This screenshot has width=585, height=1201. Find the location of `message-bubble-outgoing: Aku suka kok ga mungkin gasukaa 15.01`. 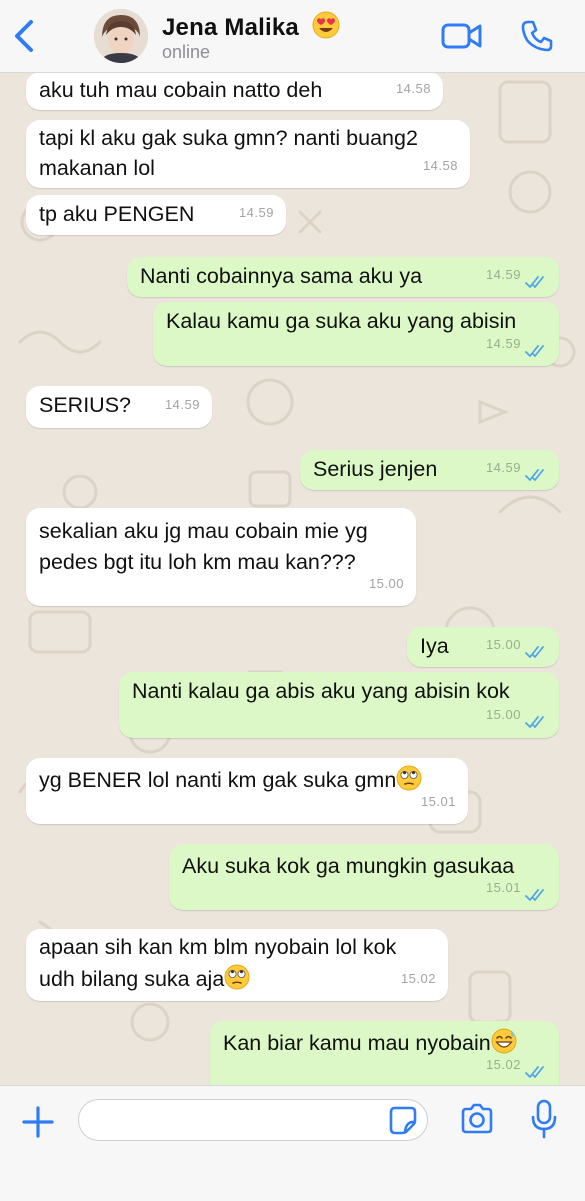

message-bubble-outgoing: Aku suka kok ga mungkin gasukaa 15.01 is located at coordinates (364, 877).